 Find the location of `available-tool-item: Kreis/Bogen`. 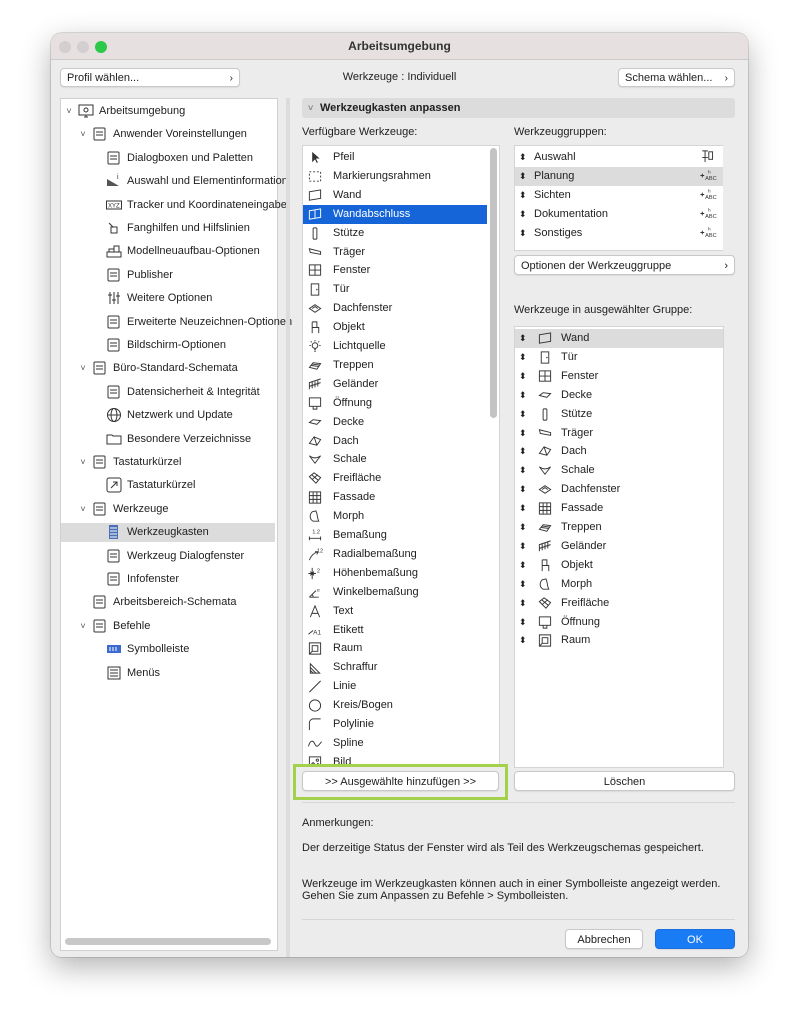

available-tool-item: Kreis/Bogen is located at coordinates (395, 705).